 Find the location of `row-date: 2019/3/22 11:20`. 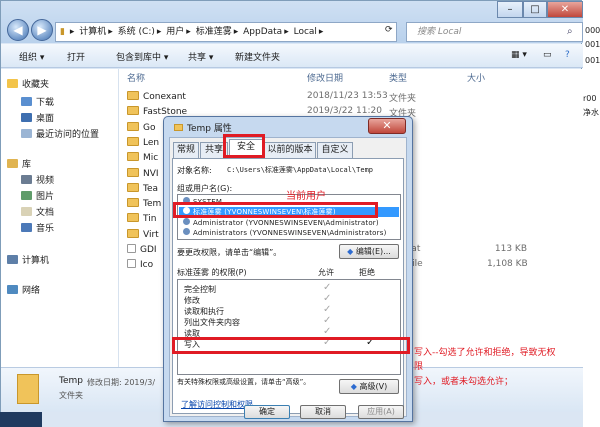

row-date: 2019/3/22 11:20 is located at coordinates (344, 111).